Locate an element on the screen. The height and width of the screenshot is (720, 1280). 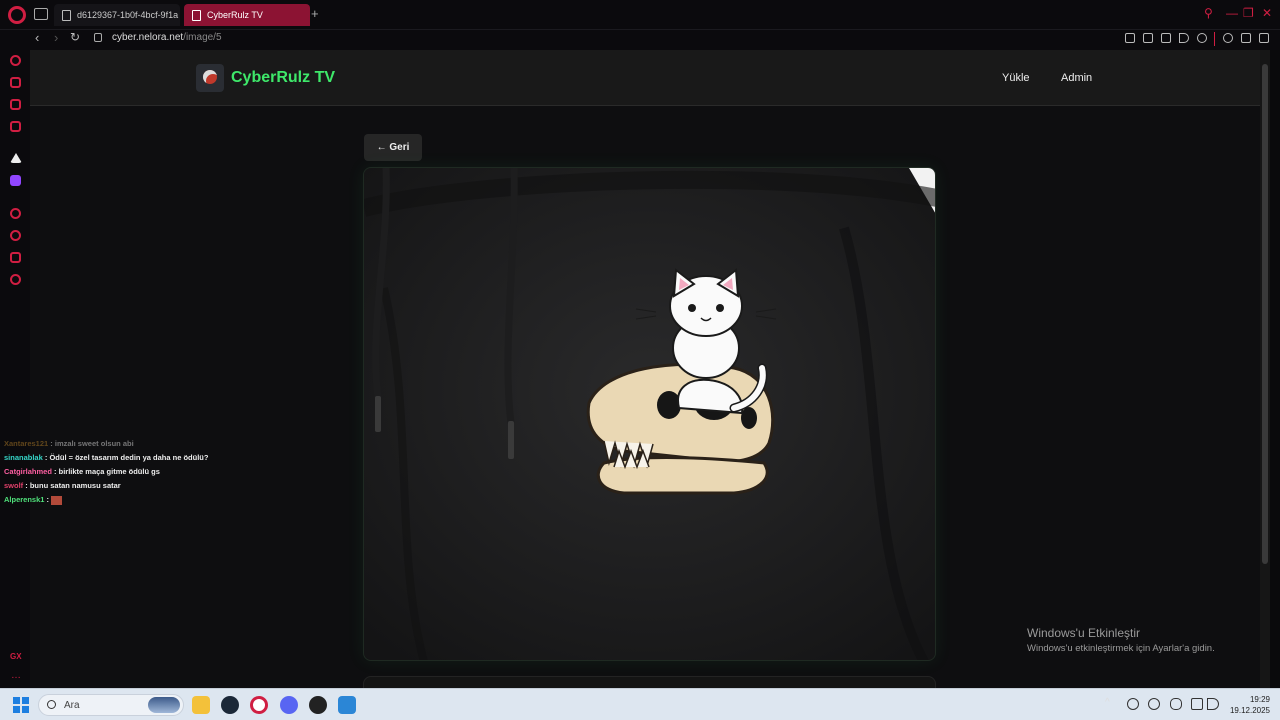
emote-icon is located at coordinates (57, 500).